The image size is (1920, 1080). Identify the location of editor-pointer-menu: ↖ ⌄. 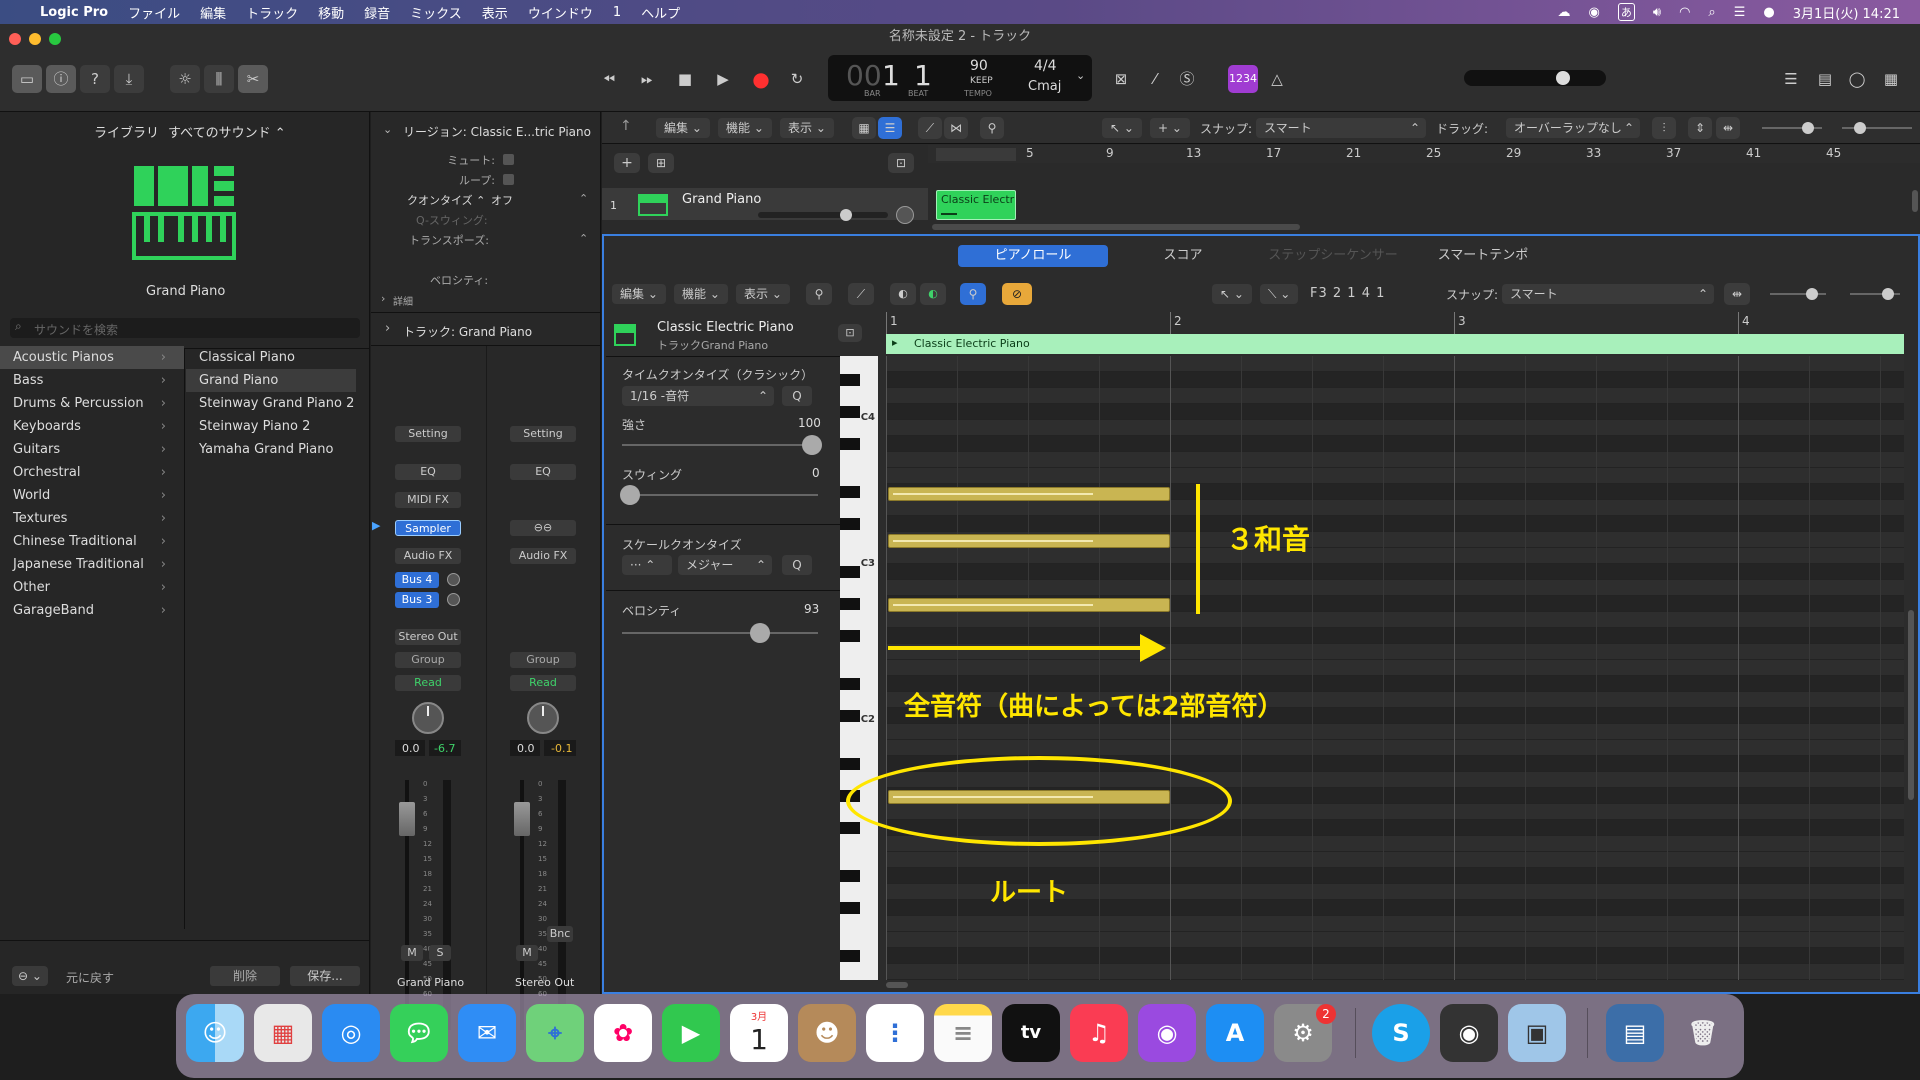
(1232, 294).